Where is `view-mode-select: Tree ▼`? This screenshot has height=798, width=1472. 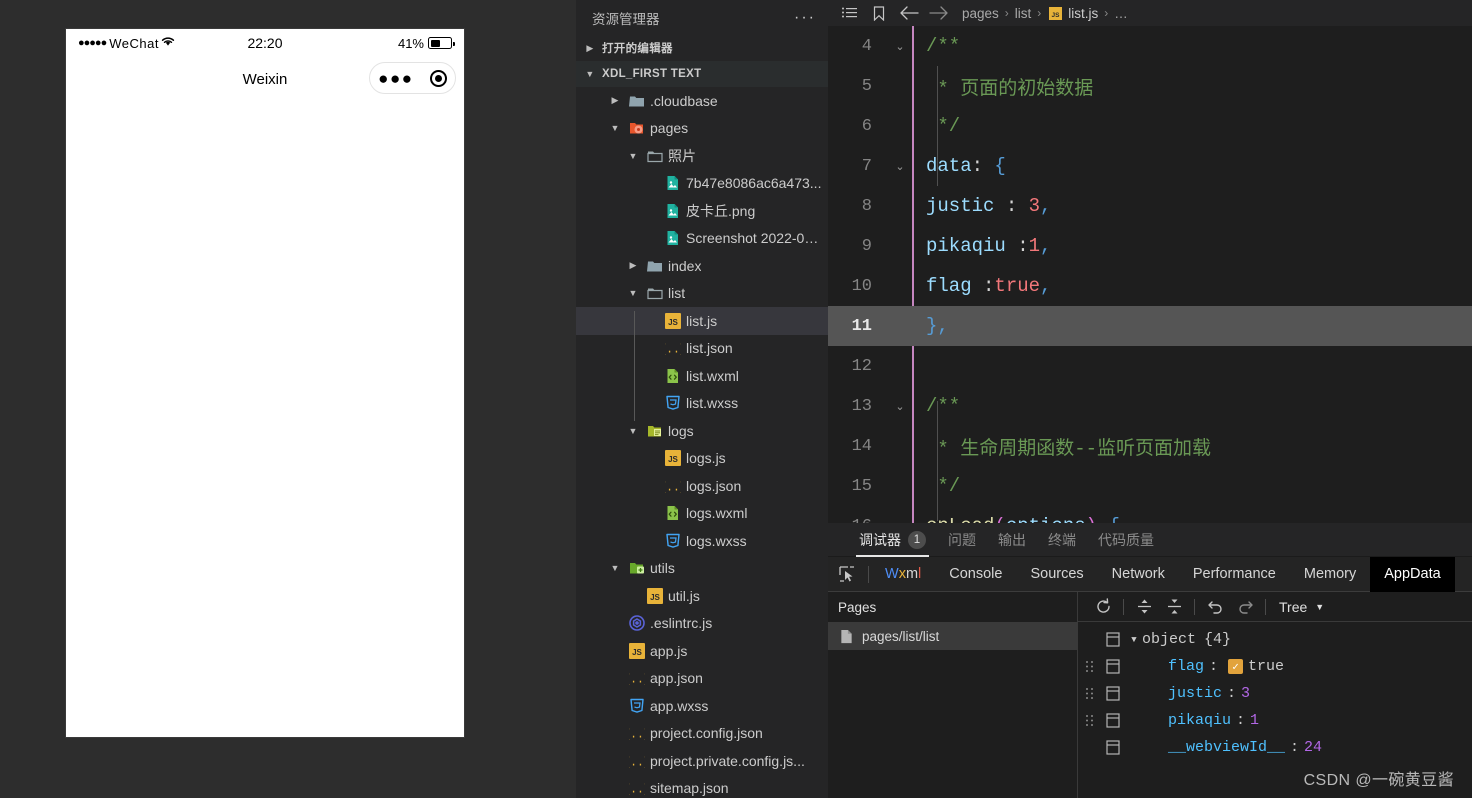
view-mode-select: Tree ▼ is located at coordinates (1301, 607).